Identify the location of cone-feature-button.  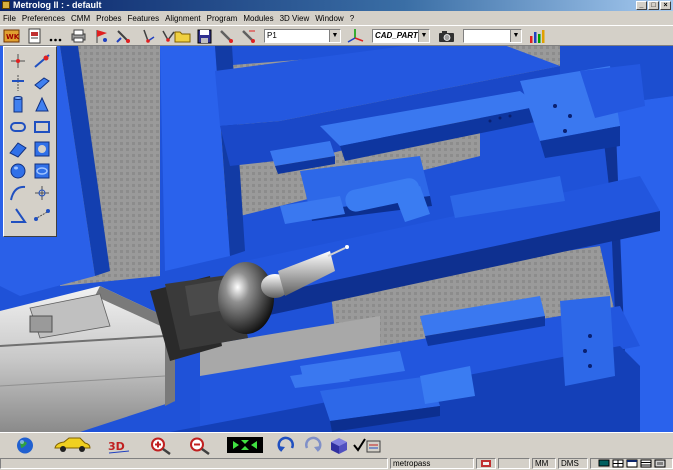
(42, 105).